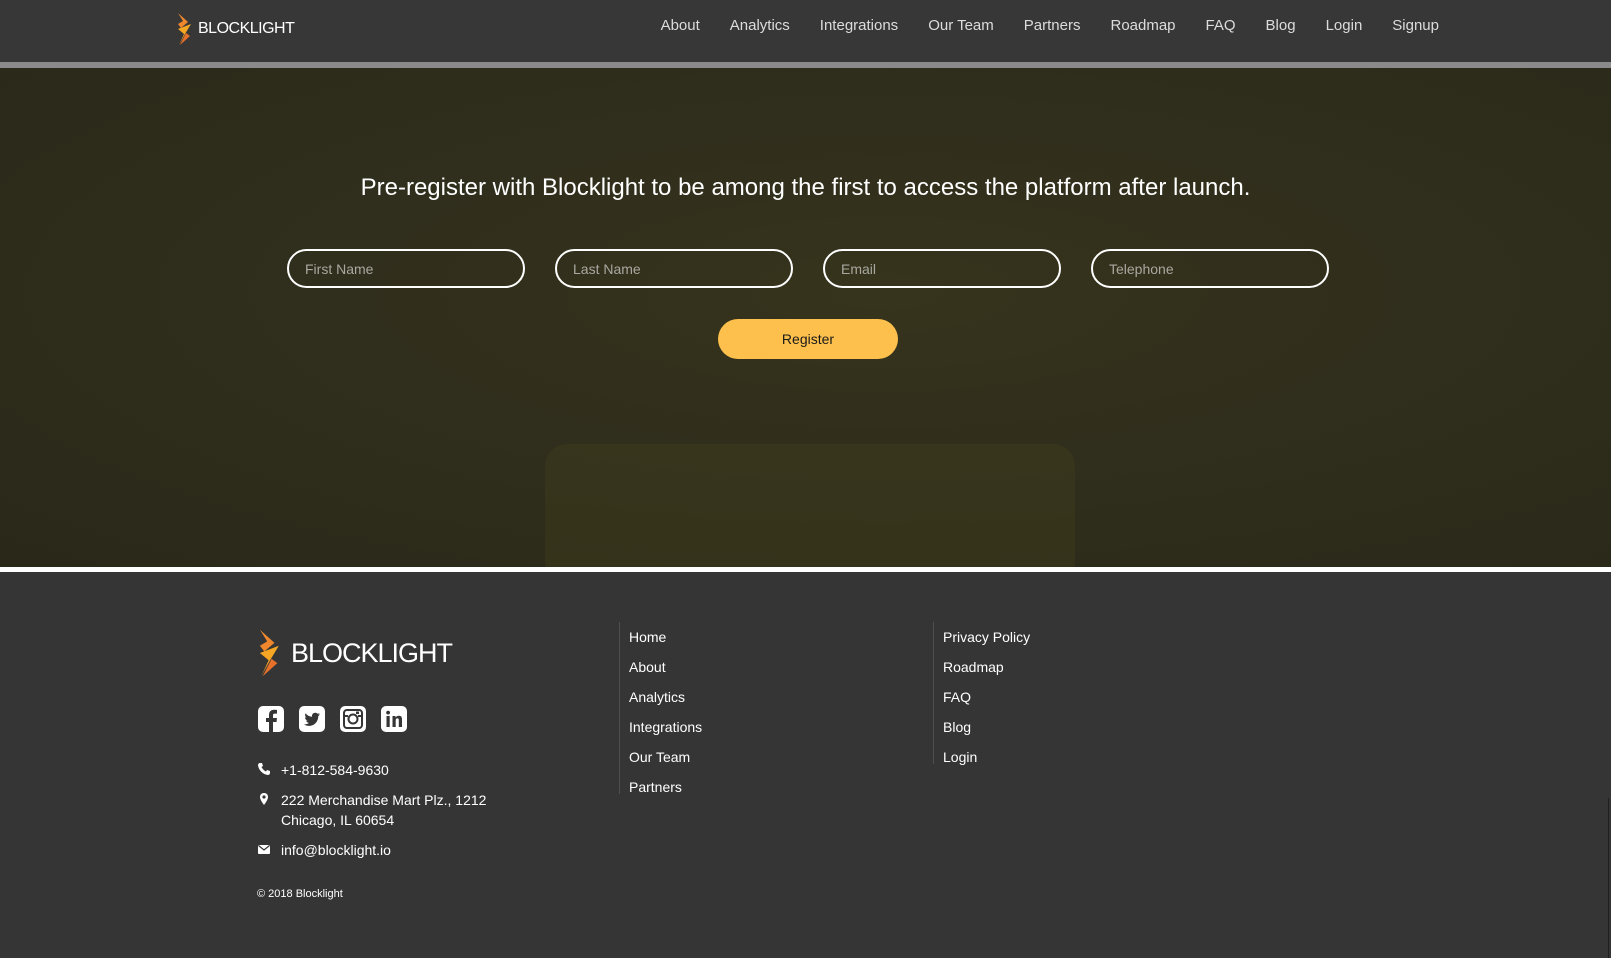  What do you see at coordinates (338, 820) in the screenshot?
I see `address-line-2: Chicago, IL 60654` at bounding box center [338, 820].